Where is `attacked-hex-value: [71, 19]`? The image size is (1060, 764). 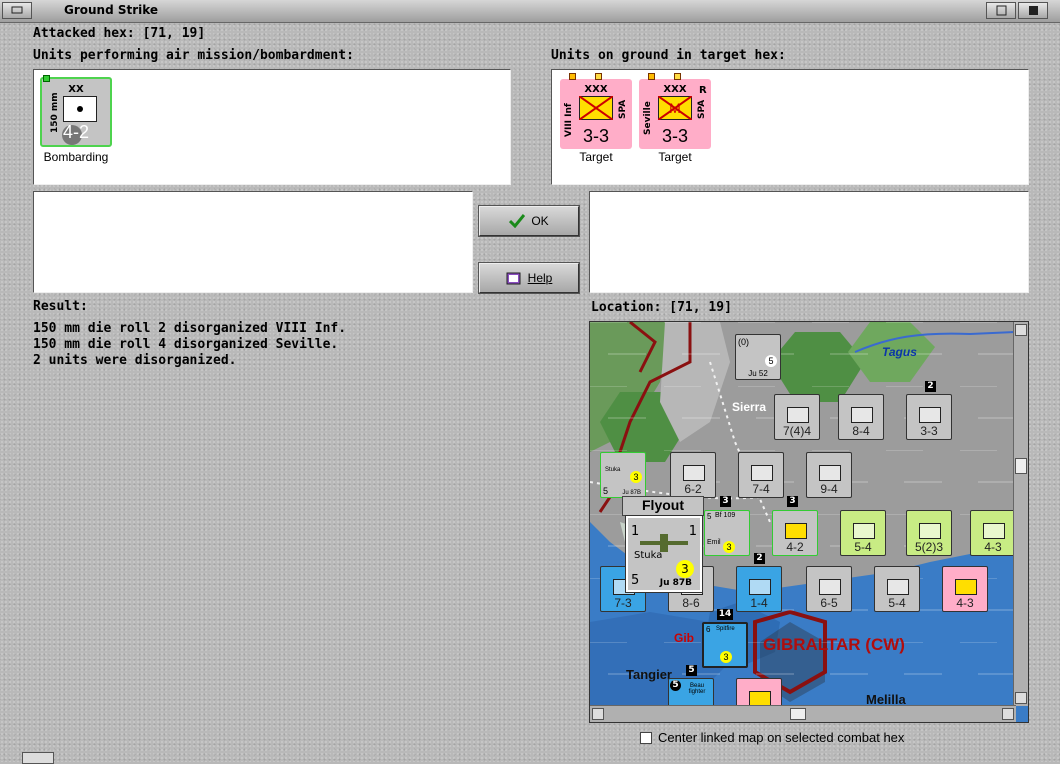
attacked-hex-value: [71, 19] is located at coordinates (174, 33).